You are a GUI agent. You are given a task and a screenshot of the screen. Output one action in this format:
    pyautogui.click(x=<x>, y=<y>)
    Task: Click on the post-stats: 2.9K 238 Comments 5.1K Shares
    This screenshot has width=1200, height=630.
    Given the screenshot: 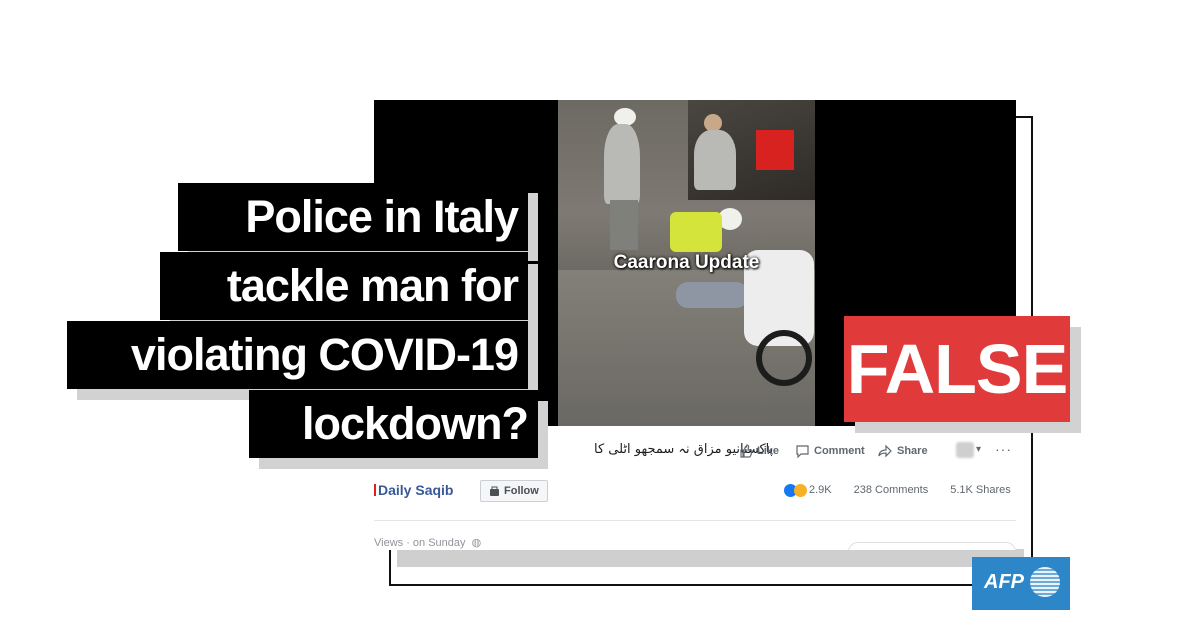 What is the action you would take?
    pyautogui.click(x=897, y=490)
    